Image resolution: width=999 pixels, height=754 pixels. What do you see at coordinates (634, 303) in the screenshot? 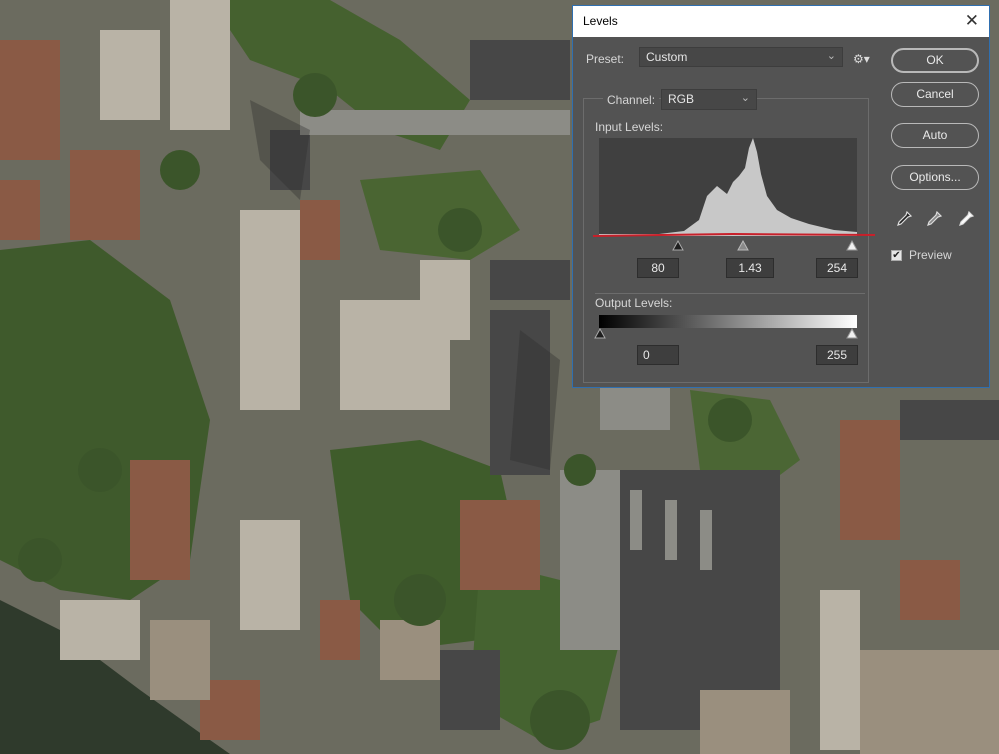
I see `output-levels-label: Output Levels:` at bounding box center [634, 303].